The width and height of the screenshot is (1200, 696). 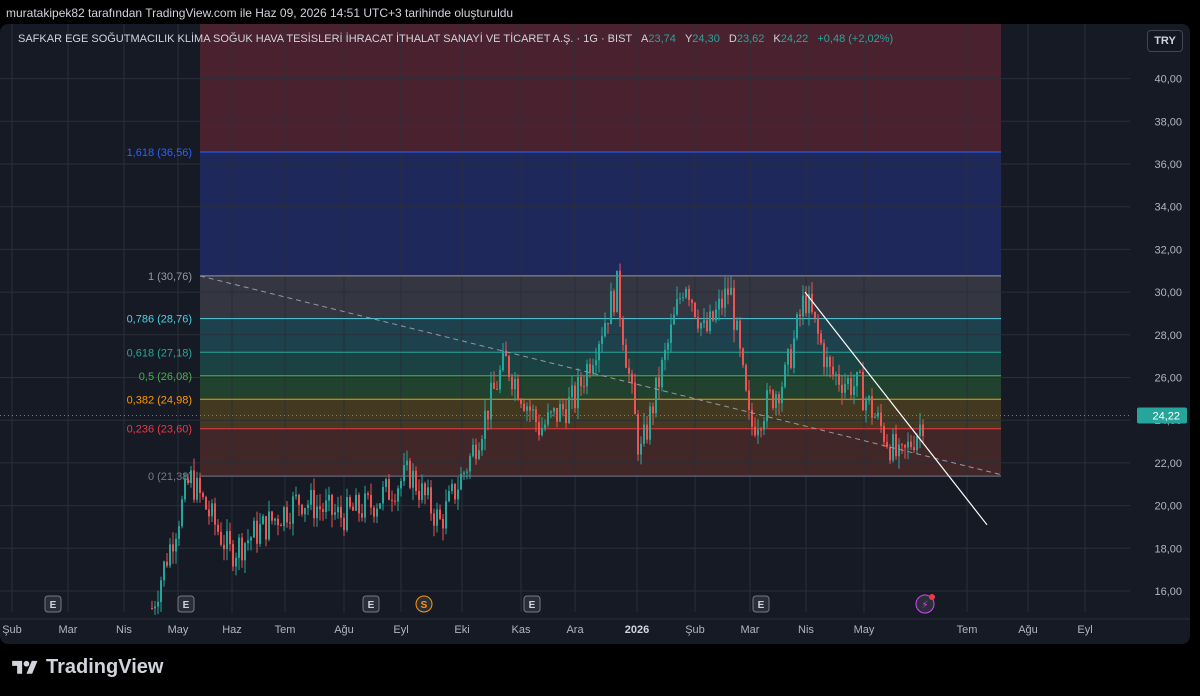 I want to click on news-marker: ⚡, so click(x=925, y=604).